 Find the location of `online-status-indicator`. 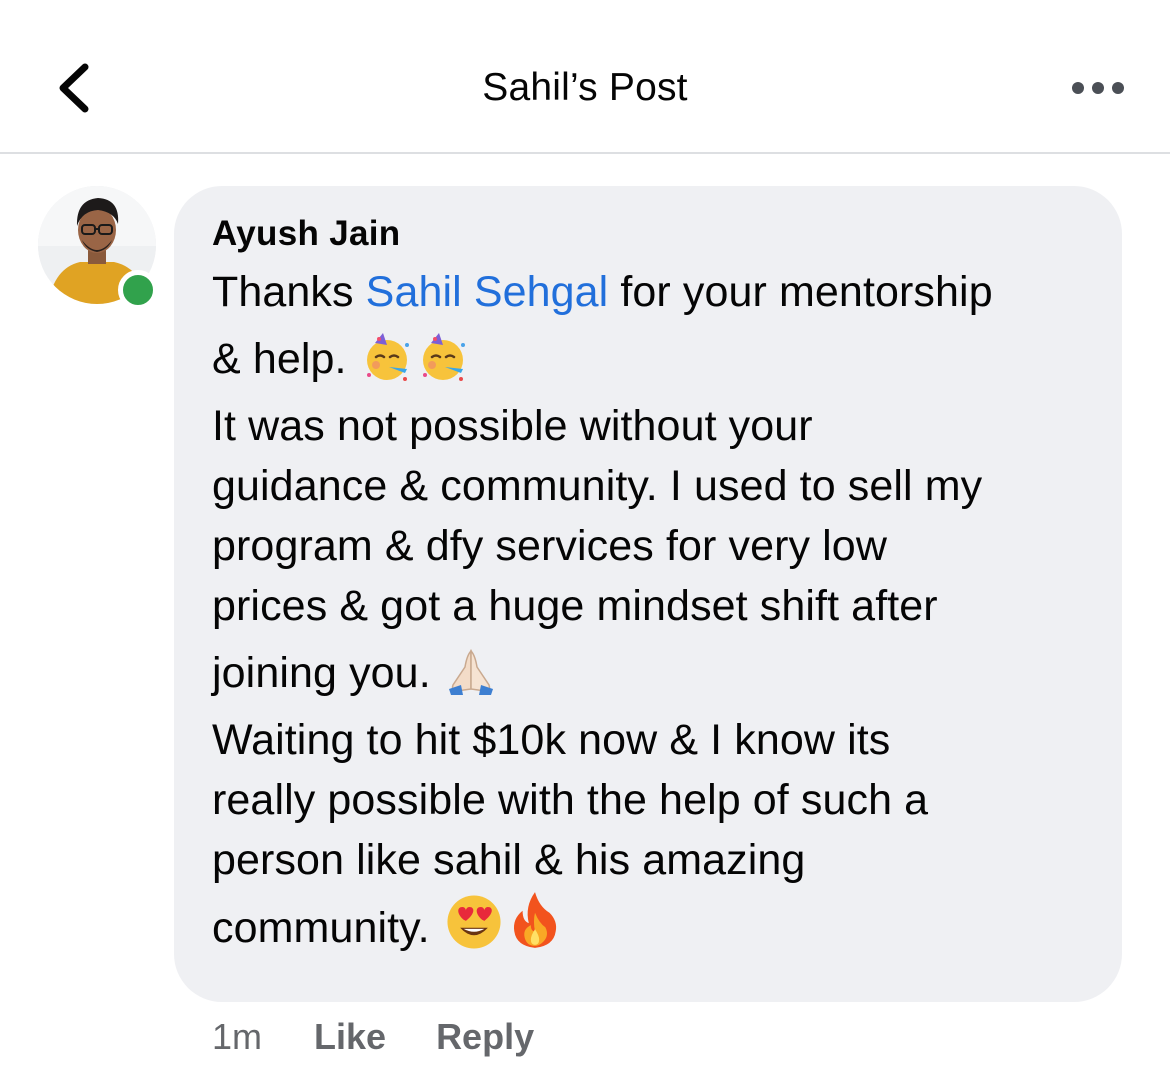

online-status-indicator is located at coordinates (138, 290).